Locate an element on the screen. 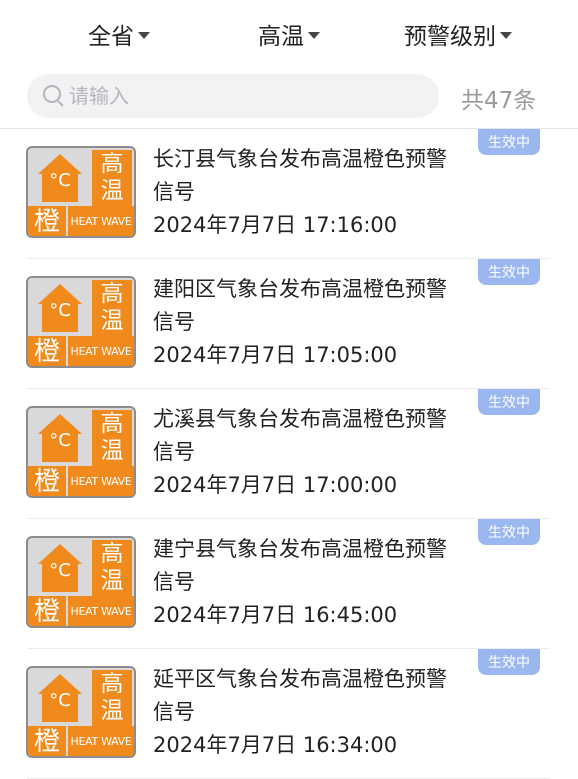  filter-bar: 全省 高温 预警级别 is located at coordinates (289, 34).